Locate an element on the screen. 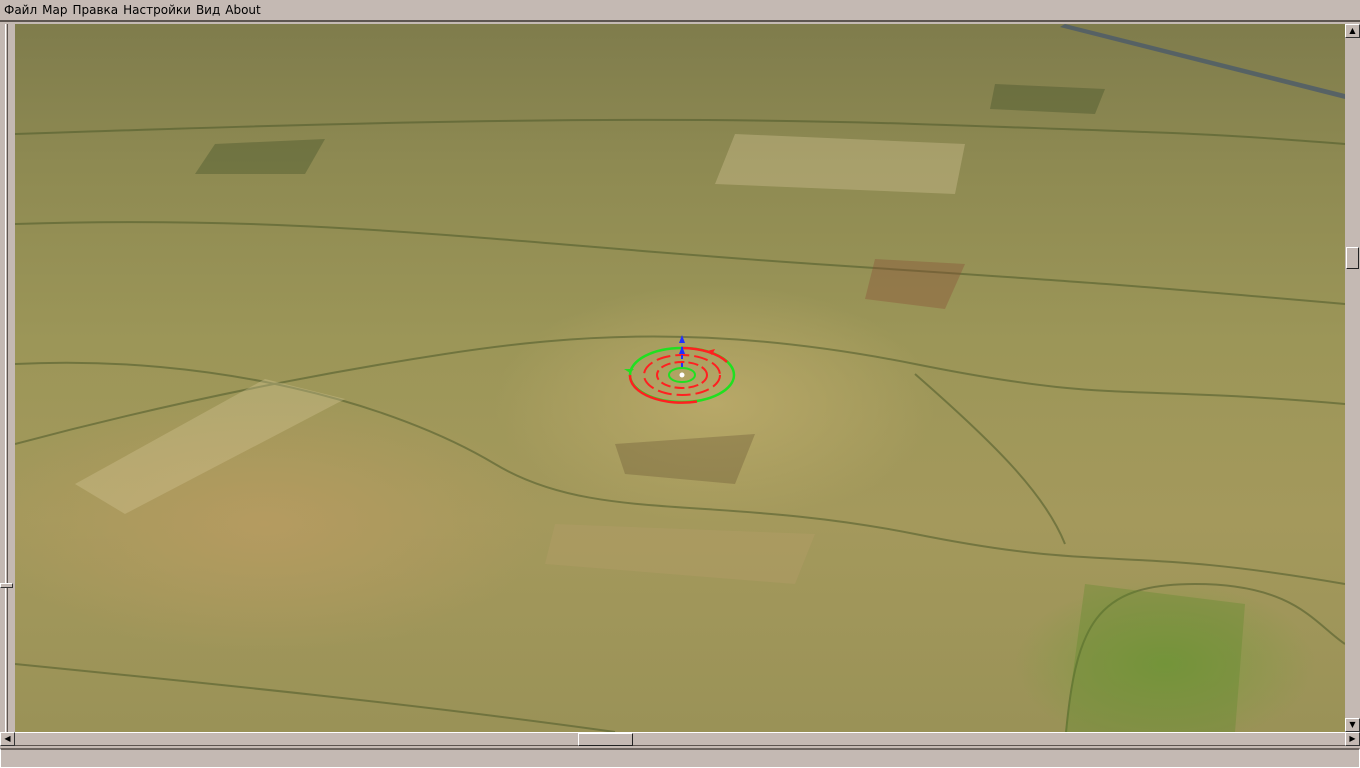 The width and height of the screenshot is (1360, 768). vertical-scroll-thumb is located at coordinates (1352, 258).